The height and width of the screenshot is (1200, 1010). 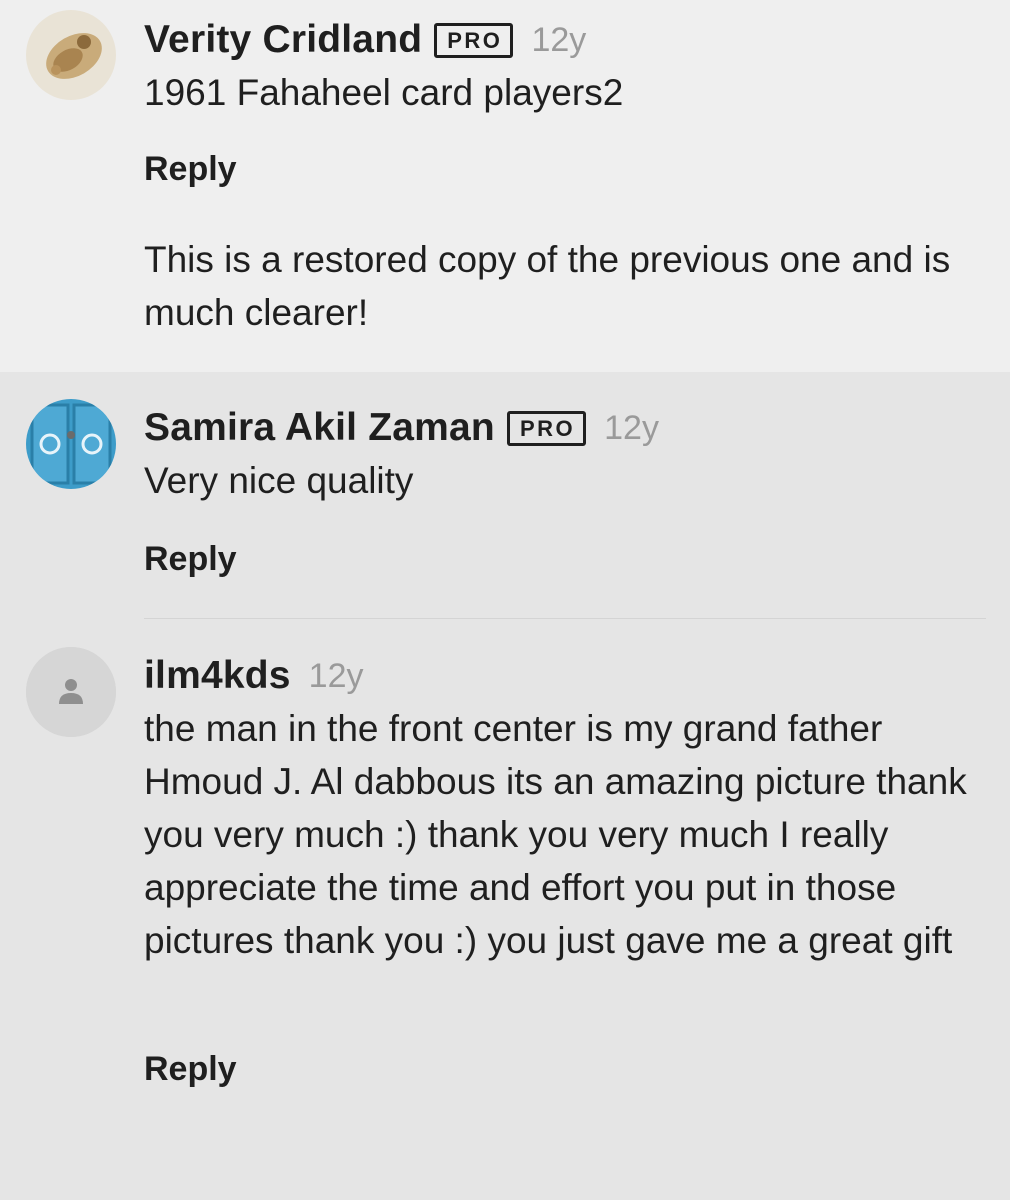 I want to click on comment-header: ilm4kds 12y, so click(x=253, y=676).